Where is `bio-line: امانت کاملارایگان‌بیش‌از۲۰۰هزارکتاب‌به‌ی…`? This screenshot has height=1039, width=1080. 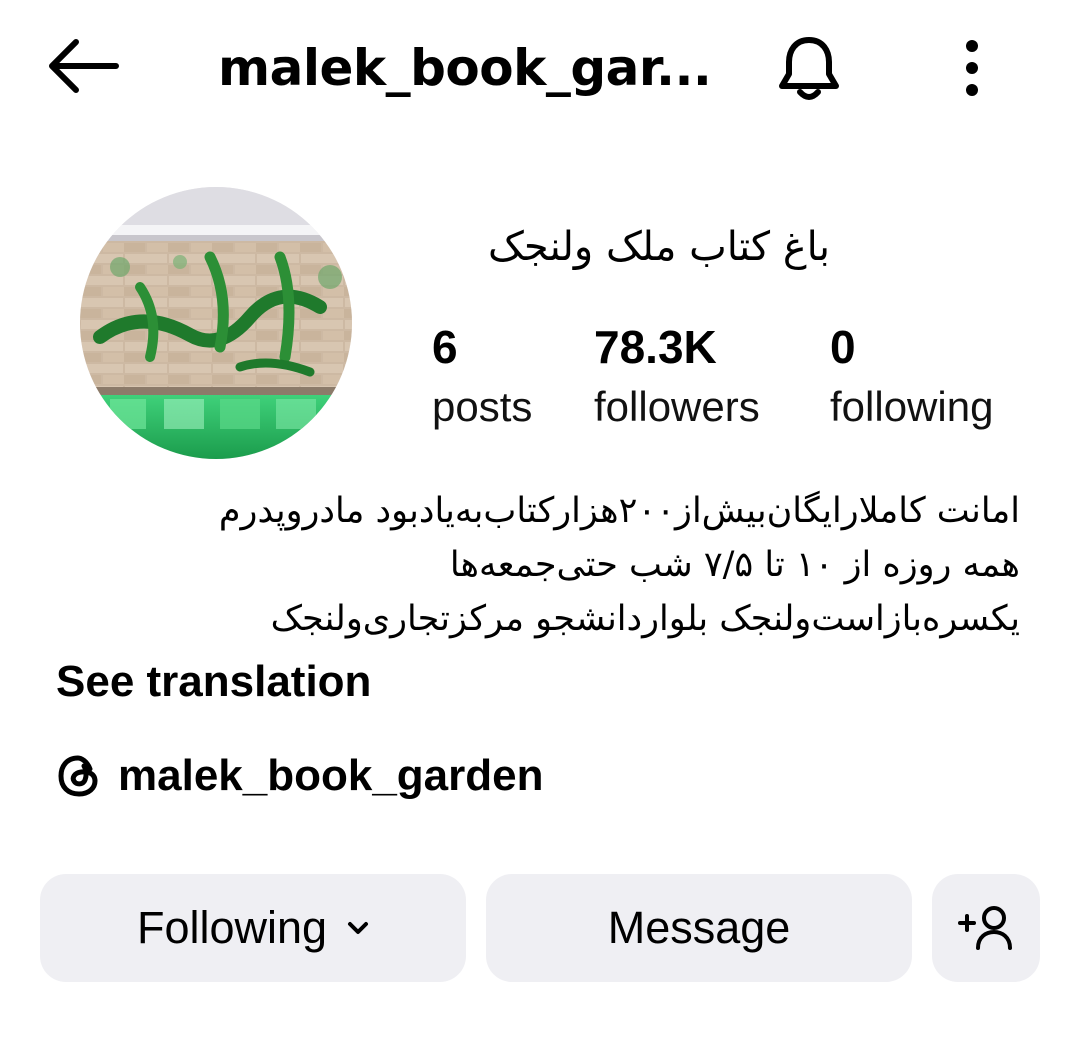
bio-line: امانت کاملارایگان‌بیش‌از۲۰۰هزارکتاب‌به‌ی… is located at coordinates (619, 511).